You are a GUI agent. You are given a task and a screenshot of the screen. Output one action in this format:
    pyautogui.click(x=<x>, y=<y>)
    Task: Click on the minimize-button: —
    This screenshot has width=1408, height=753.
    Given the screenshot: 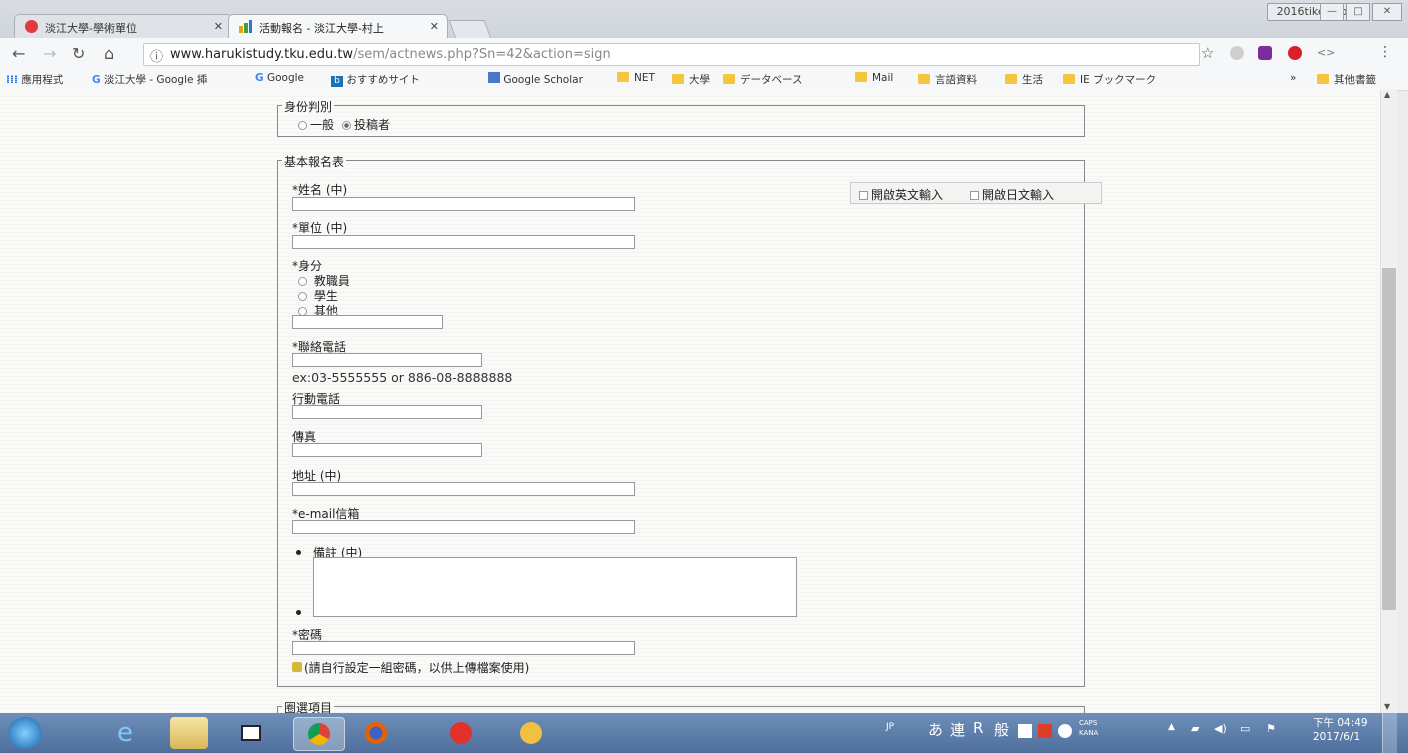 What is the action you would take?
    pyautogui.click(x=1332, y=12)
    